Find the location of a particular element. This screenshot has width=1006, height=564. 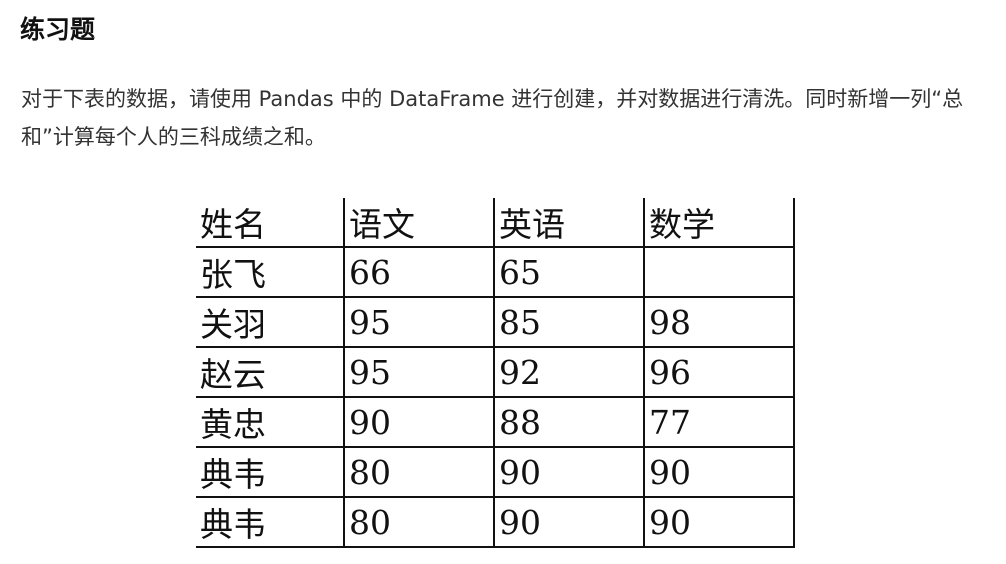

cell-english: 92 is located at coordinates (569, 372).